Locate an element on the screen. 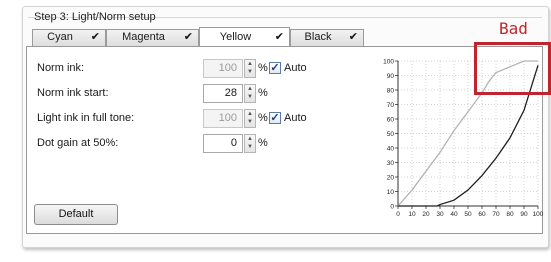  x-tick-label: 0 is located at coordinates (398, 214).